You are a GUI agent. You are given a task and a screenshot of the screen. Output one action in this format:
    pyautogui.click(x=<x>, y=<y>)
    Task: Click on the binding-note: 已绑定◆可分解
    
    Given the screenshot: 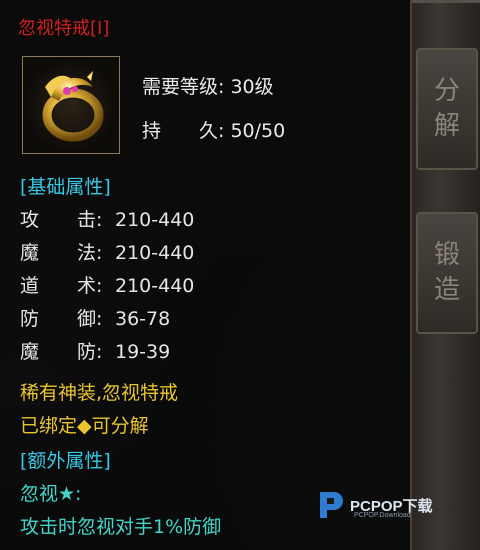 What is the action you would take?
    pyautogui.click(x=84, y=426)
    